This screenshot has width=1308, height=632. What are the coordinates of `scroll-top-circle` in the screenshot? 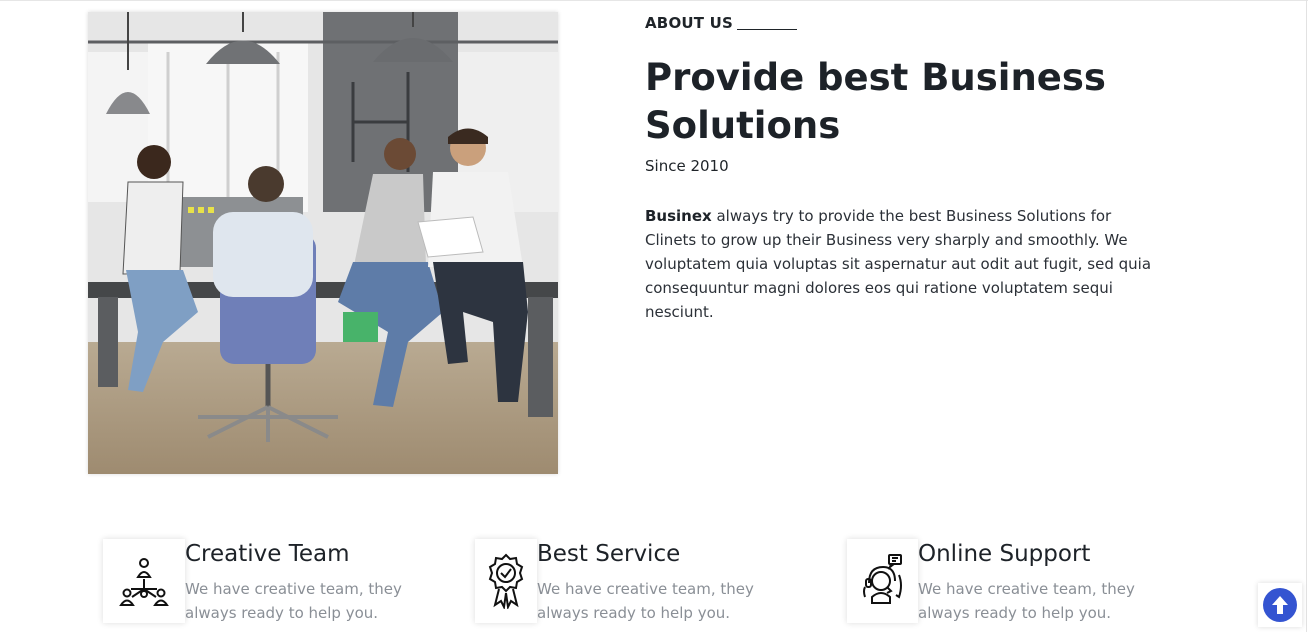 It's located at (1280, 605).